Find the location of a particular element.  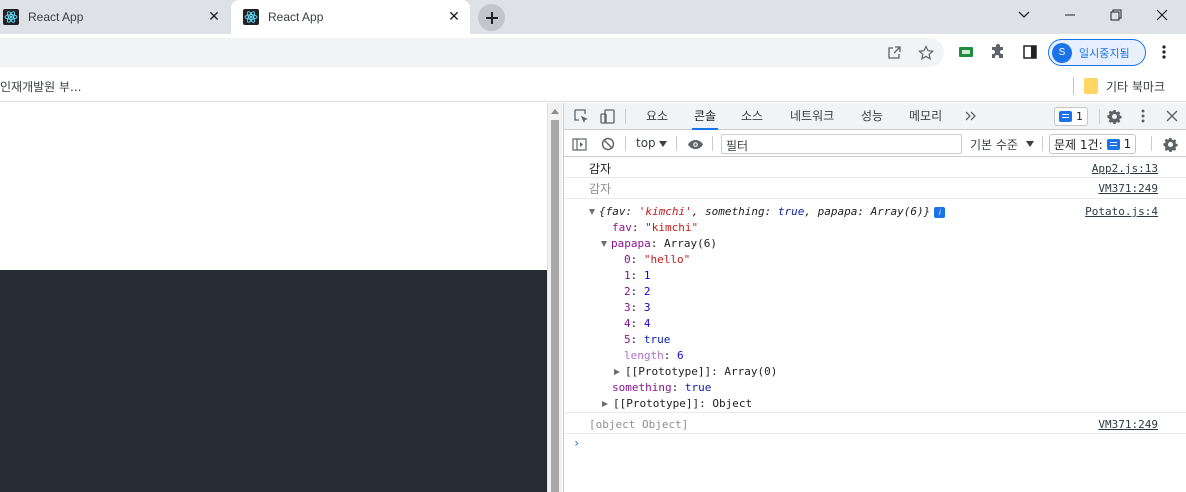

property-value: Array(6) is located at coordinates (690, 243).